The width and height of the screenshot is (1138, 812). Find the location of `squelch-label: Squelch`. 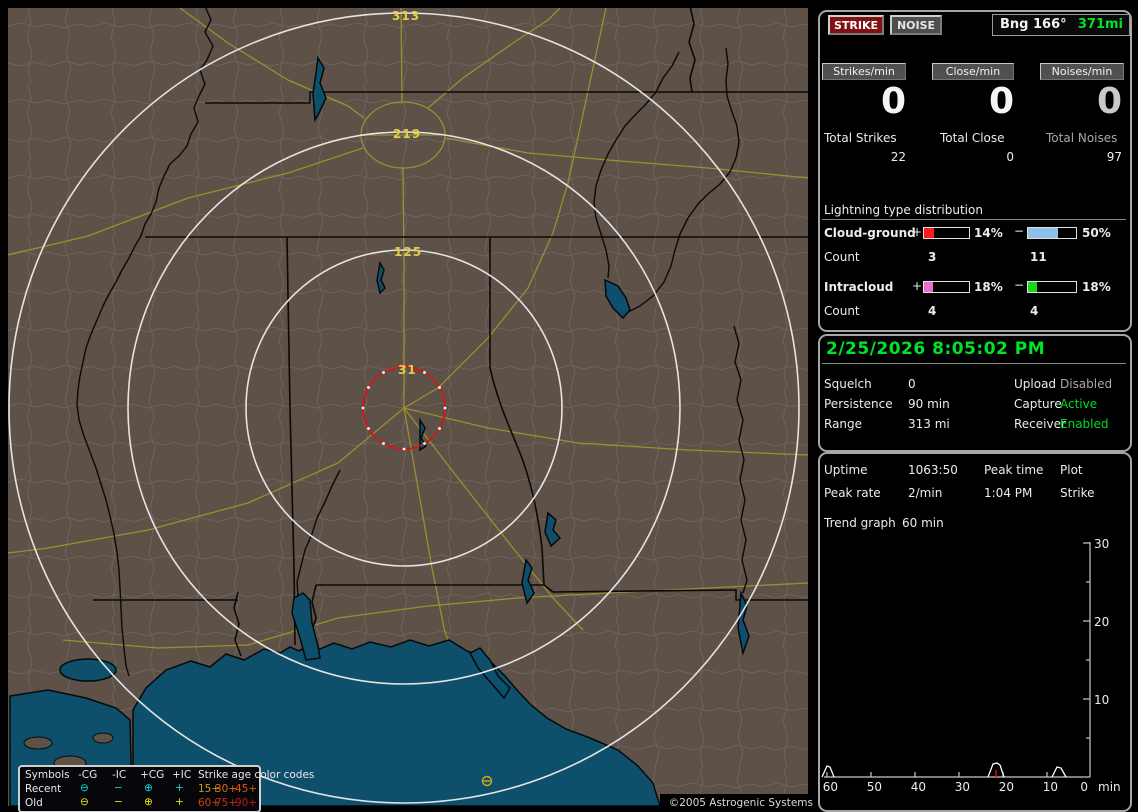

squelch-label: Squelch is located at coordinates (848, 384).